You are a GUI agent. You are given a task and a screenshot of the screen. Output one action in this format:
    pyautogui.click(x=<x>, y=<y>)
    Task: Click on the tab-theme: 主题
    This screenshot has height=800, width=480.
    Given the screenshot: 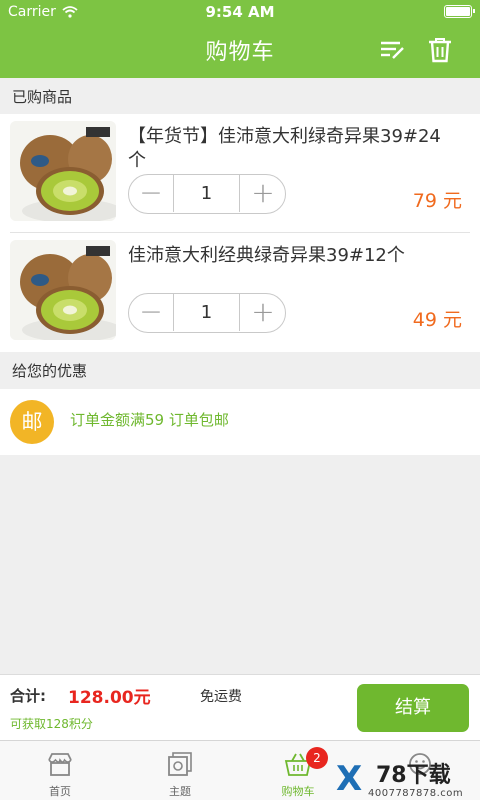 What is the action you would take?
    pyautogui.click(x=180, y=770)
    